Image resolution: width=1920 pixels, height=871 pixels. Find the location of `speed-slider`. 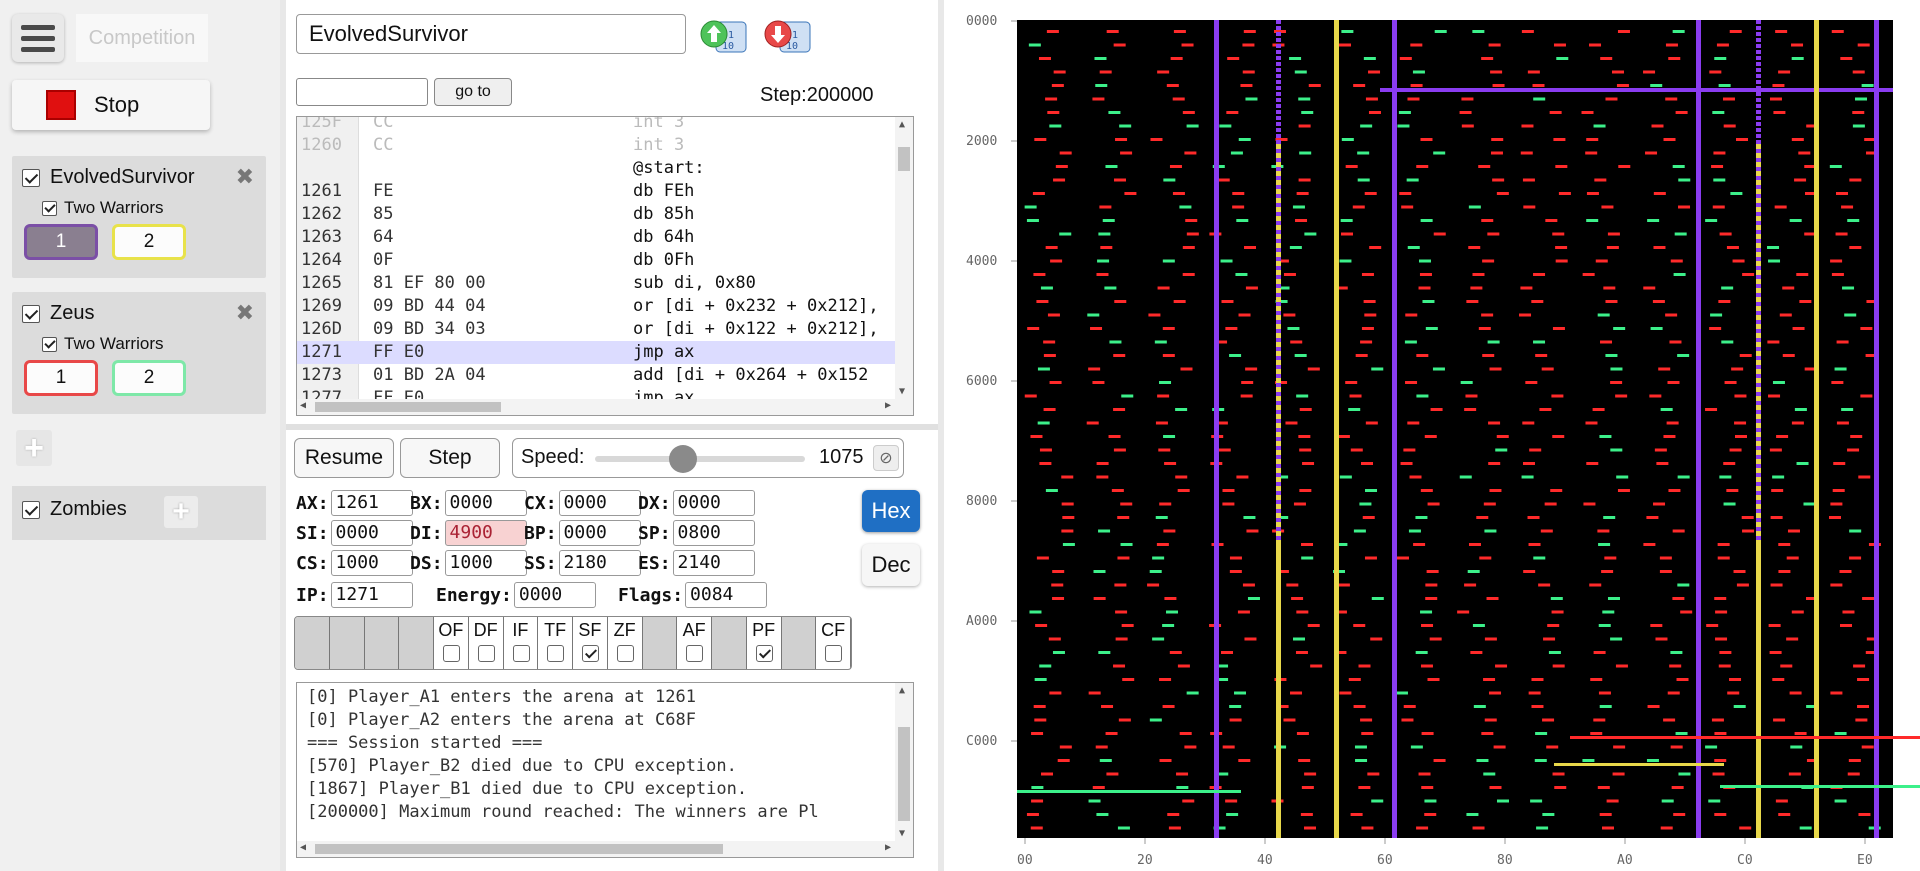

speed-slider is located at coordinates (700, 459).